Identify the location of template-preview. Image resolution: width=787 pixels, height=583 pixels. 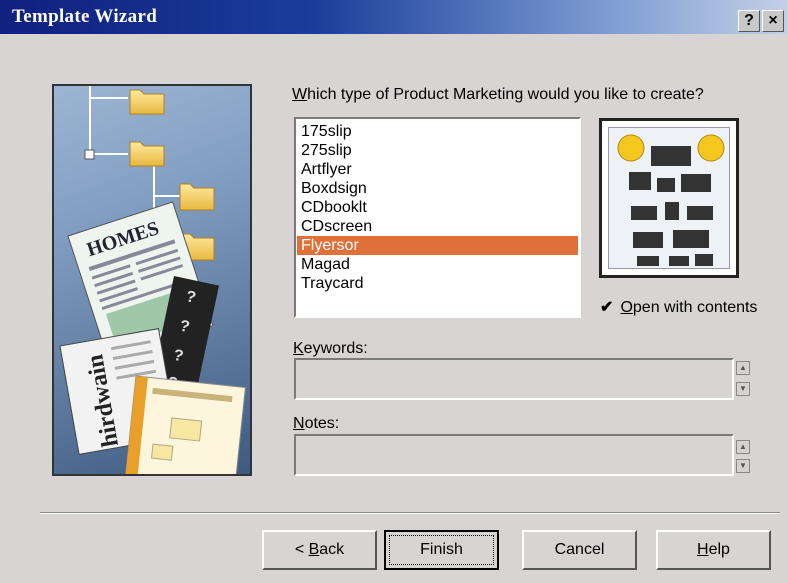
(669, 198).